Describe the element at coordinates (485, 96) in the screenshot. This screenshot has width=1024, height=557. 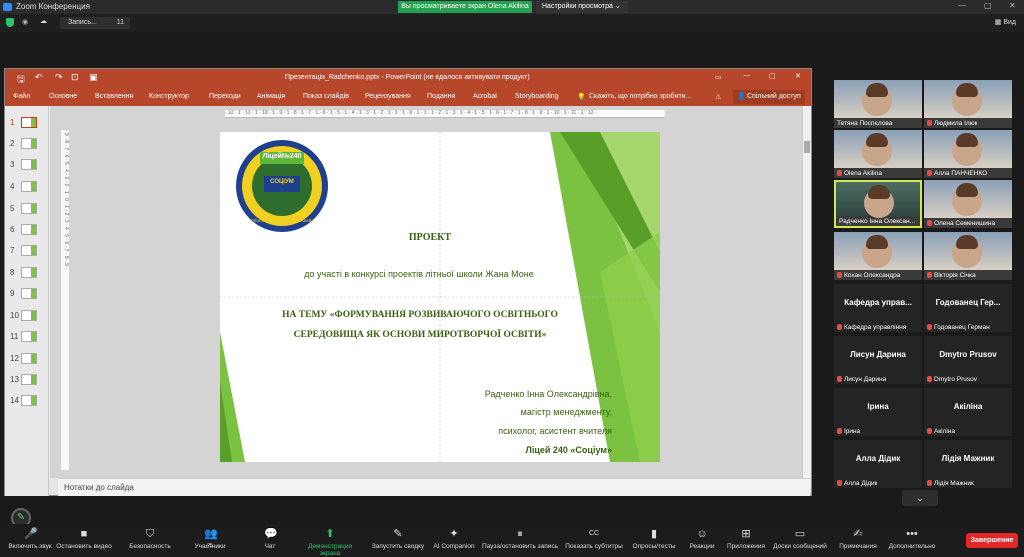
I see `tab-acrobat: Acrobat` at that location.